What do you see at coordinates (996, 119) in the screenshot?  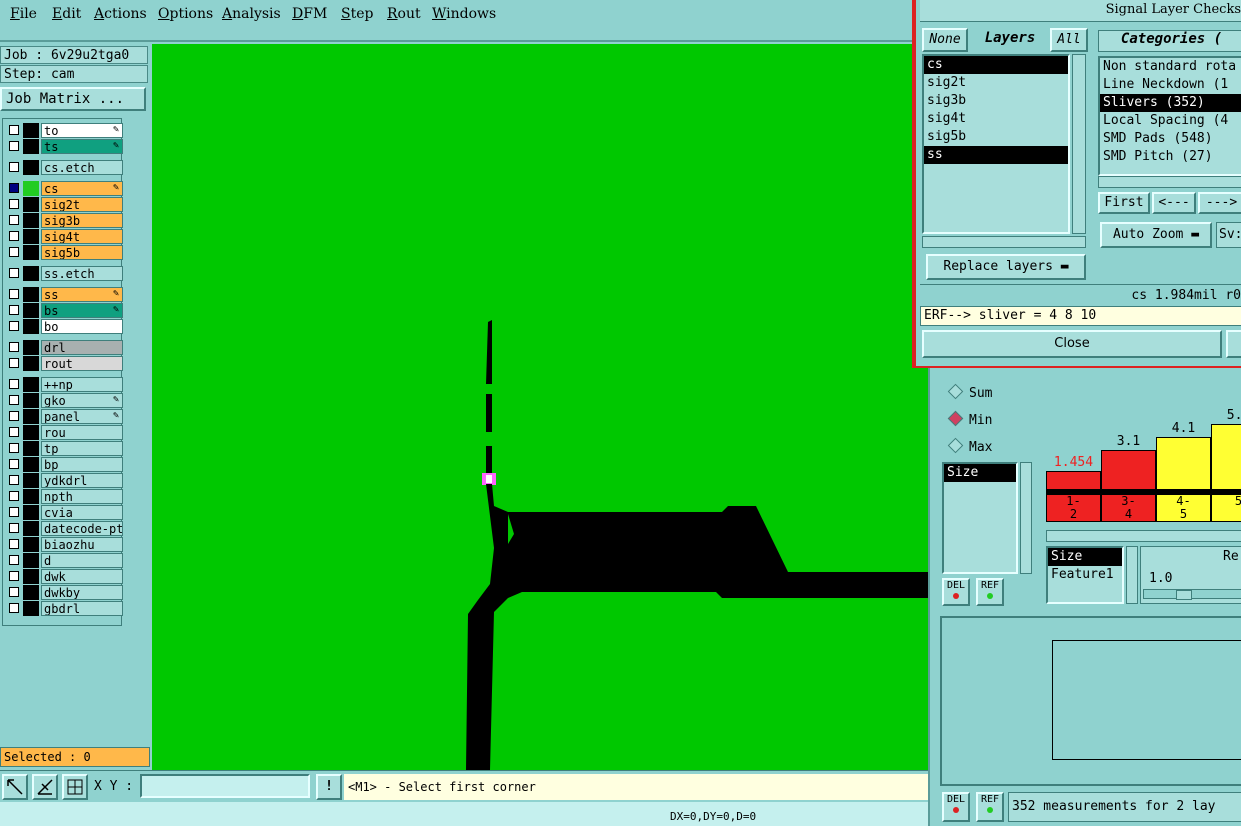 I see `dialog-layer-item: sig4t` at bounding box center [996, 119].